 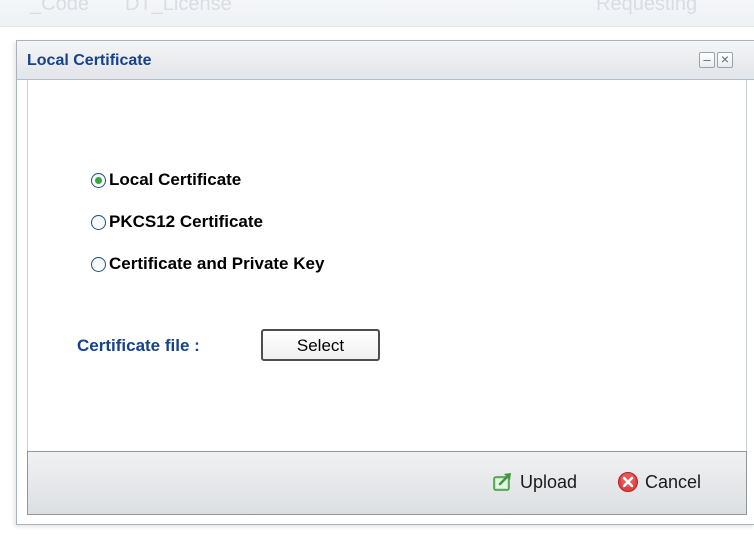 I want to click on option-label: Local Certificate, so click(x=175, y=180).